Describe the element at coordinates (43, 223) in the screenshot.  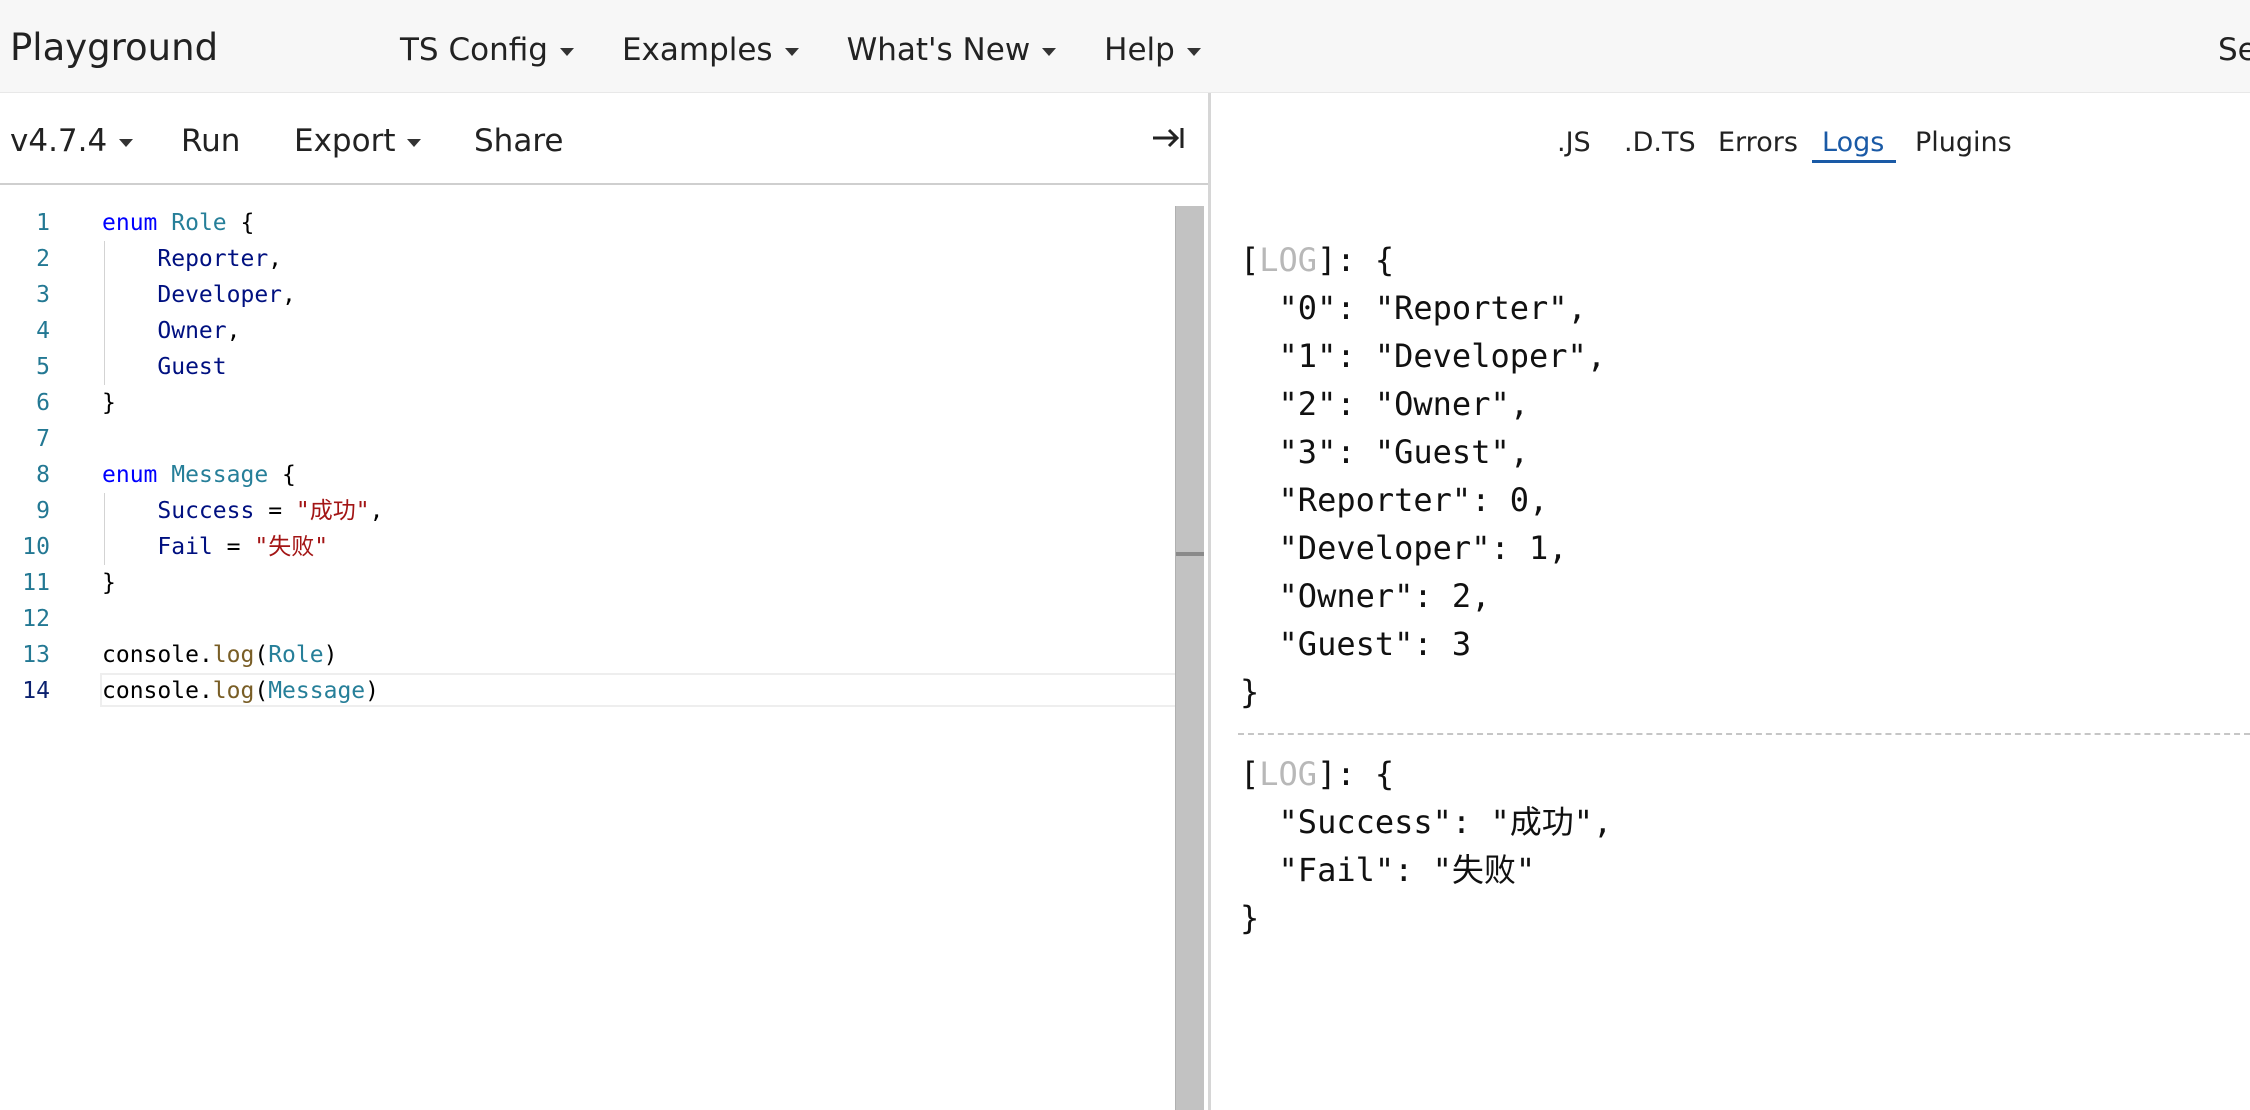
I see `line-number: 1` at that location.